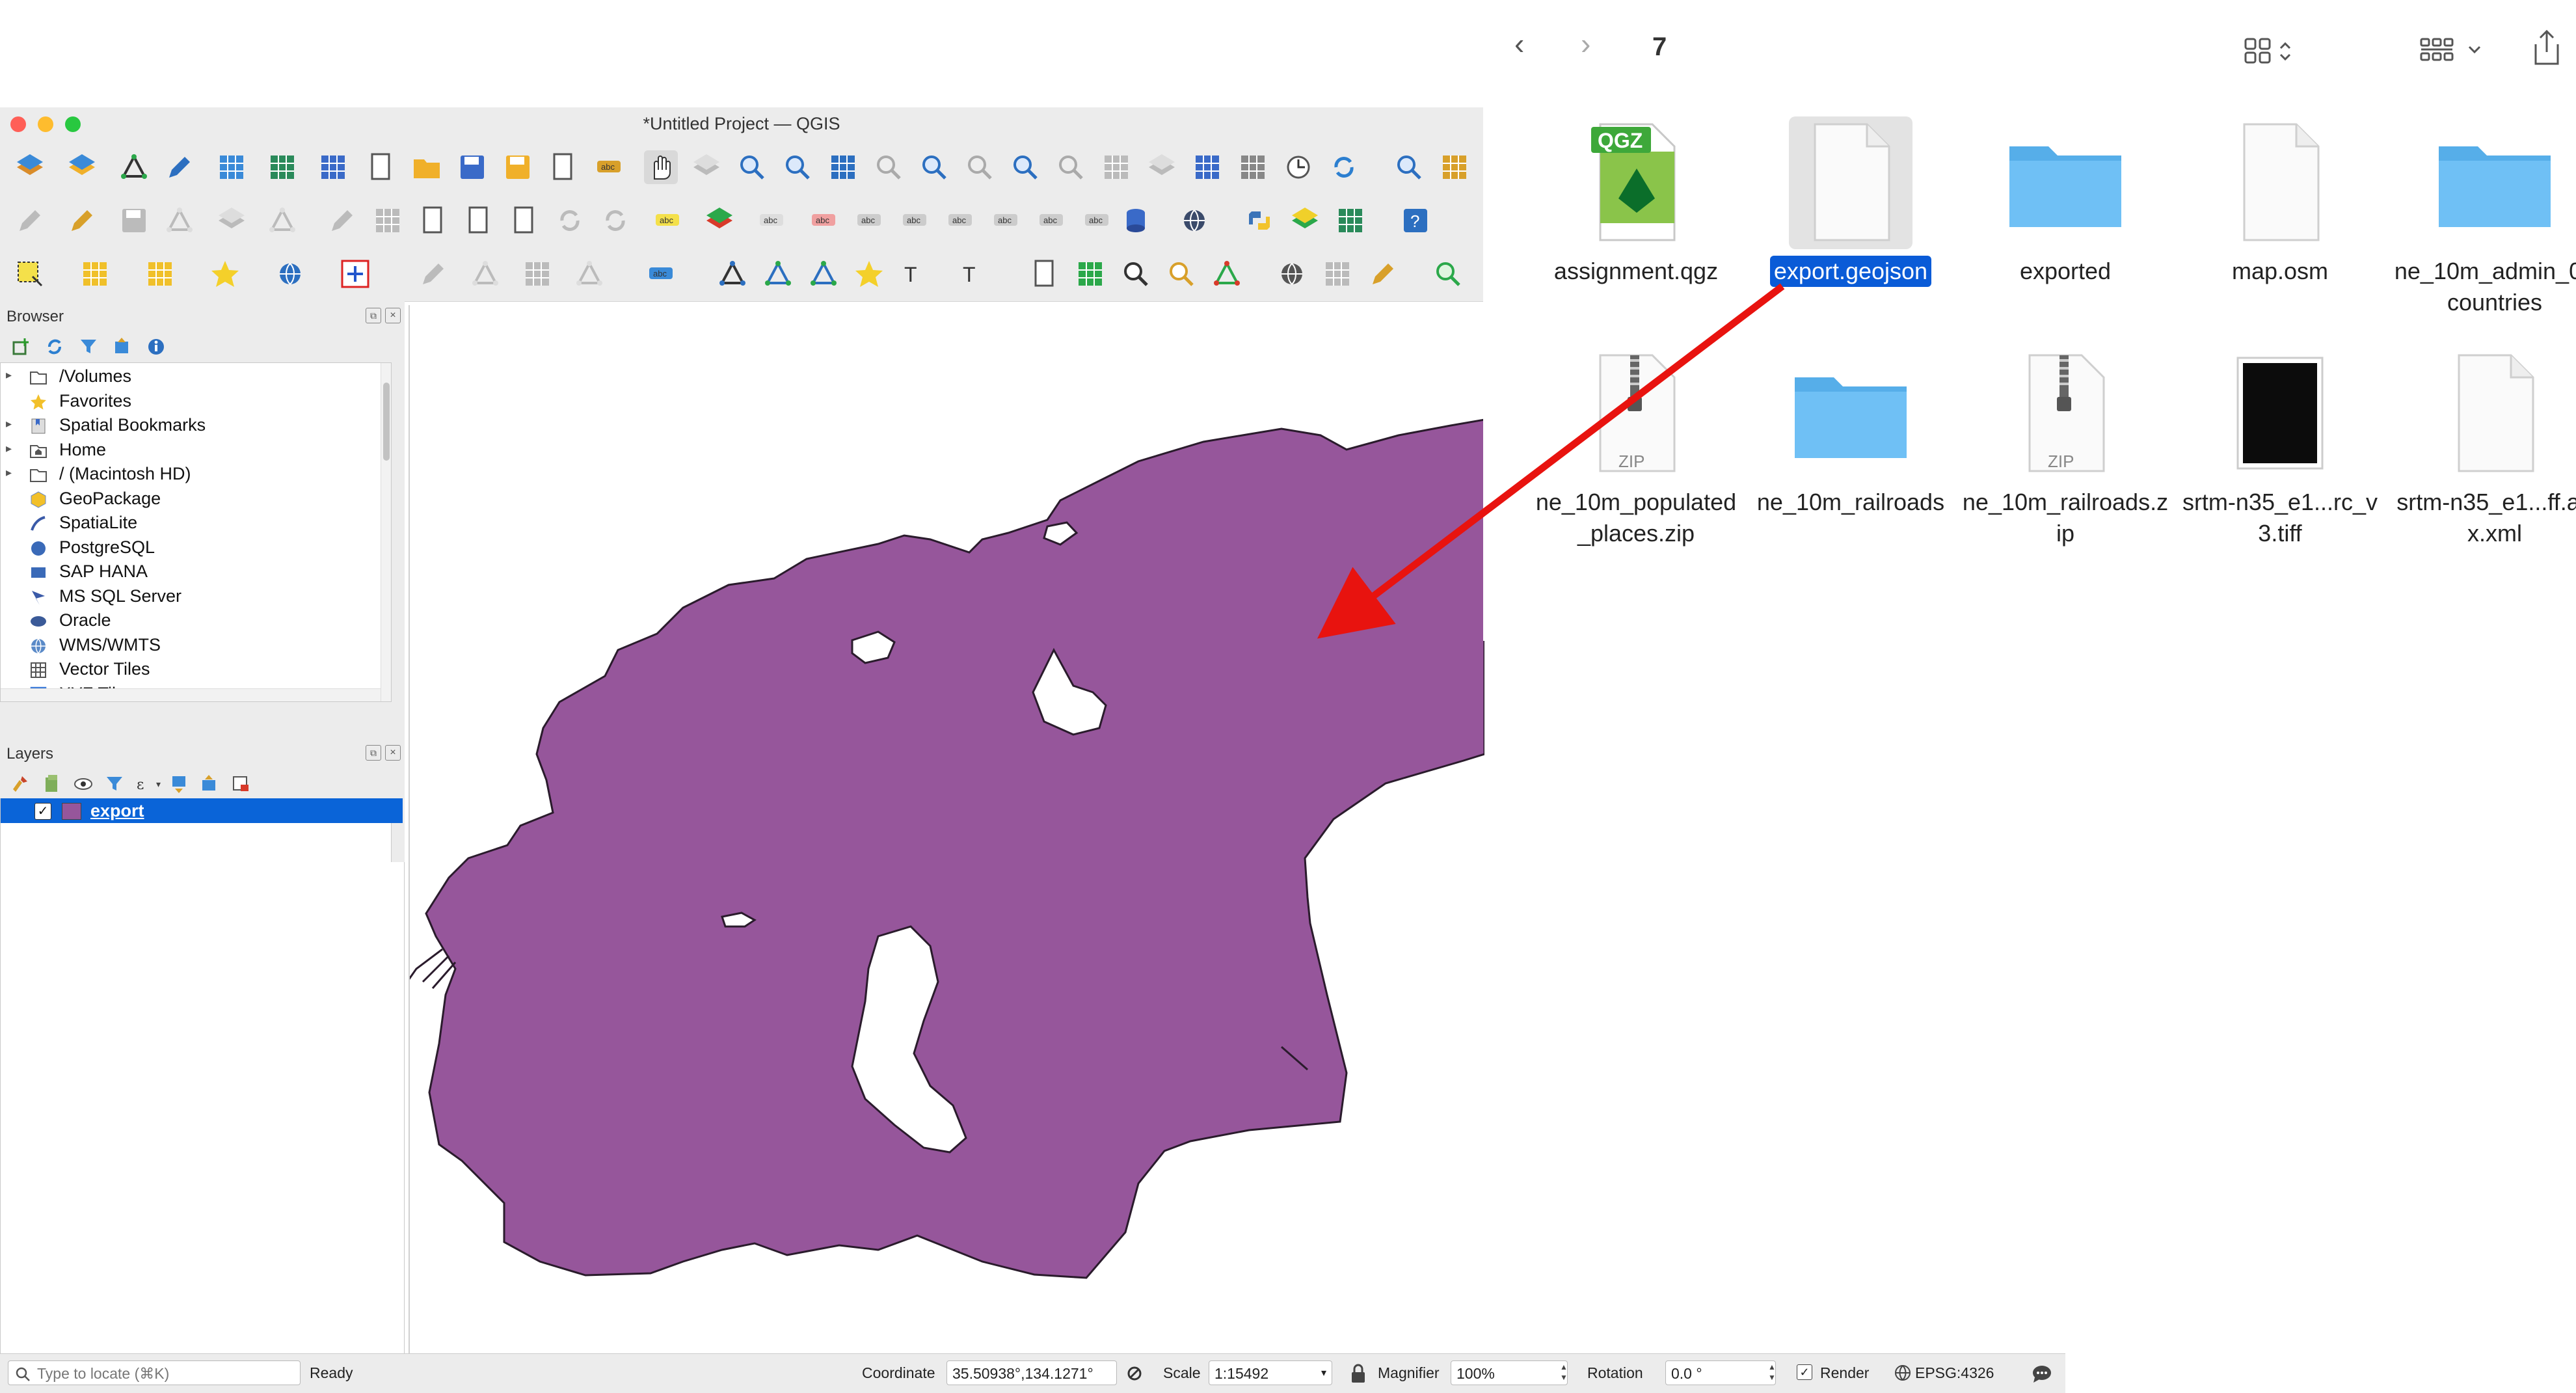 The width and height of the screenshot is (2576, 1393). I want to click on temporal-controller-icon, so click(1298, 167).